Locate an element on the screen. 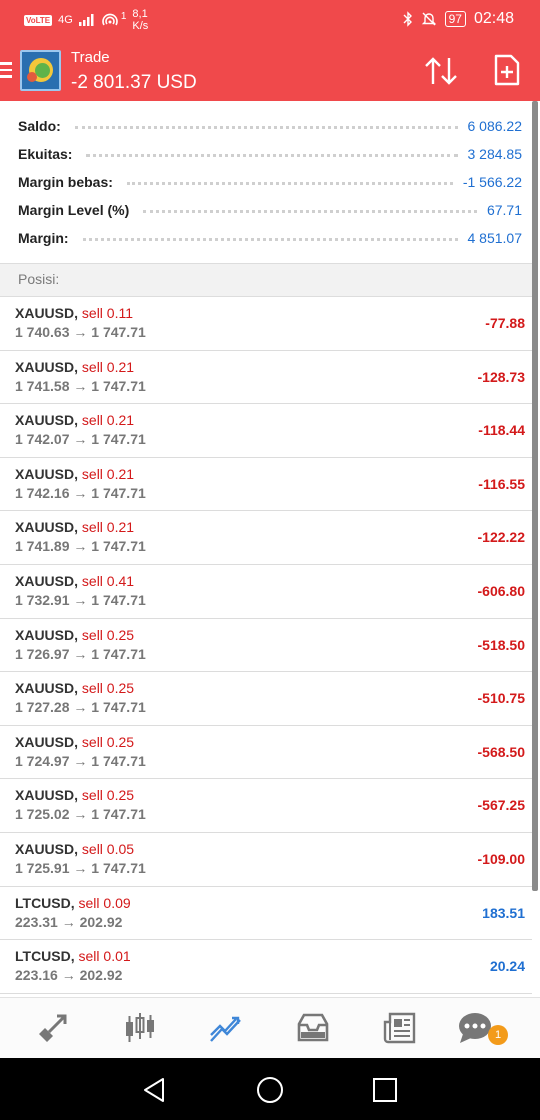 This screenshot has height=1120, width=540. battery-indicator: 97 is located at coordinates (455, 19).